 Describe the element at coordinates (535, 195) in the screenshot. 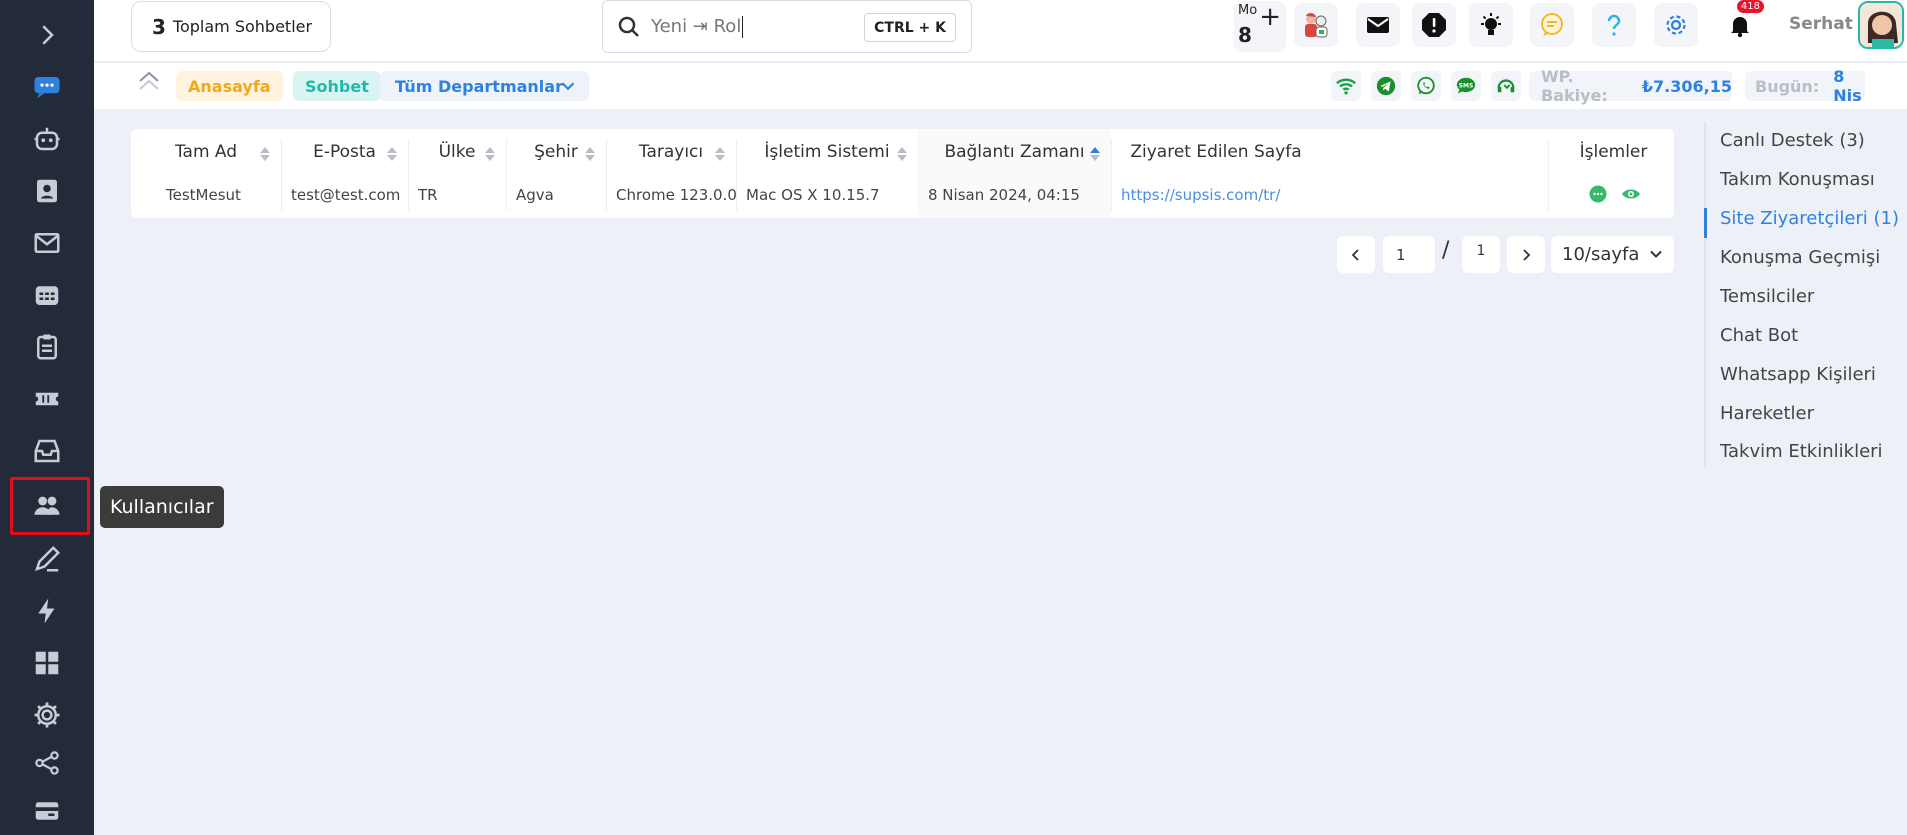

I see `cell-city: Agva` at that location.